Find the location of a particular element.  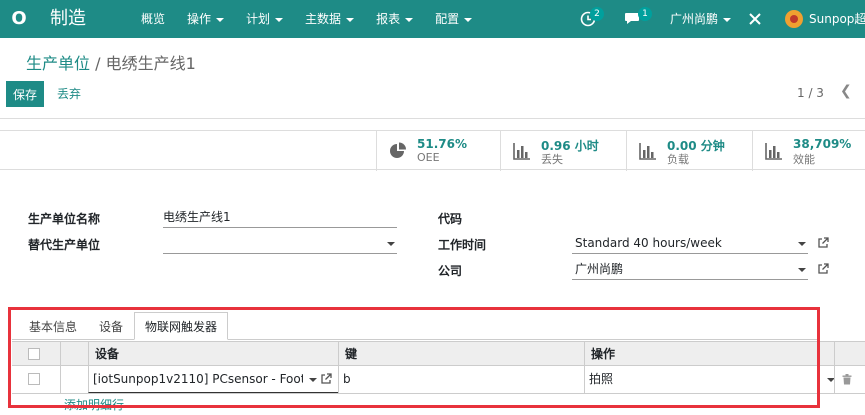

breadcrumb: 生产单位 / 电绣生产线1 is located at coordinates (111, 62).